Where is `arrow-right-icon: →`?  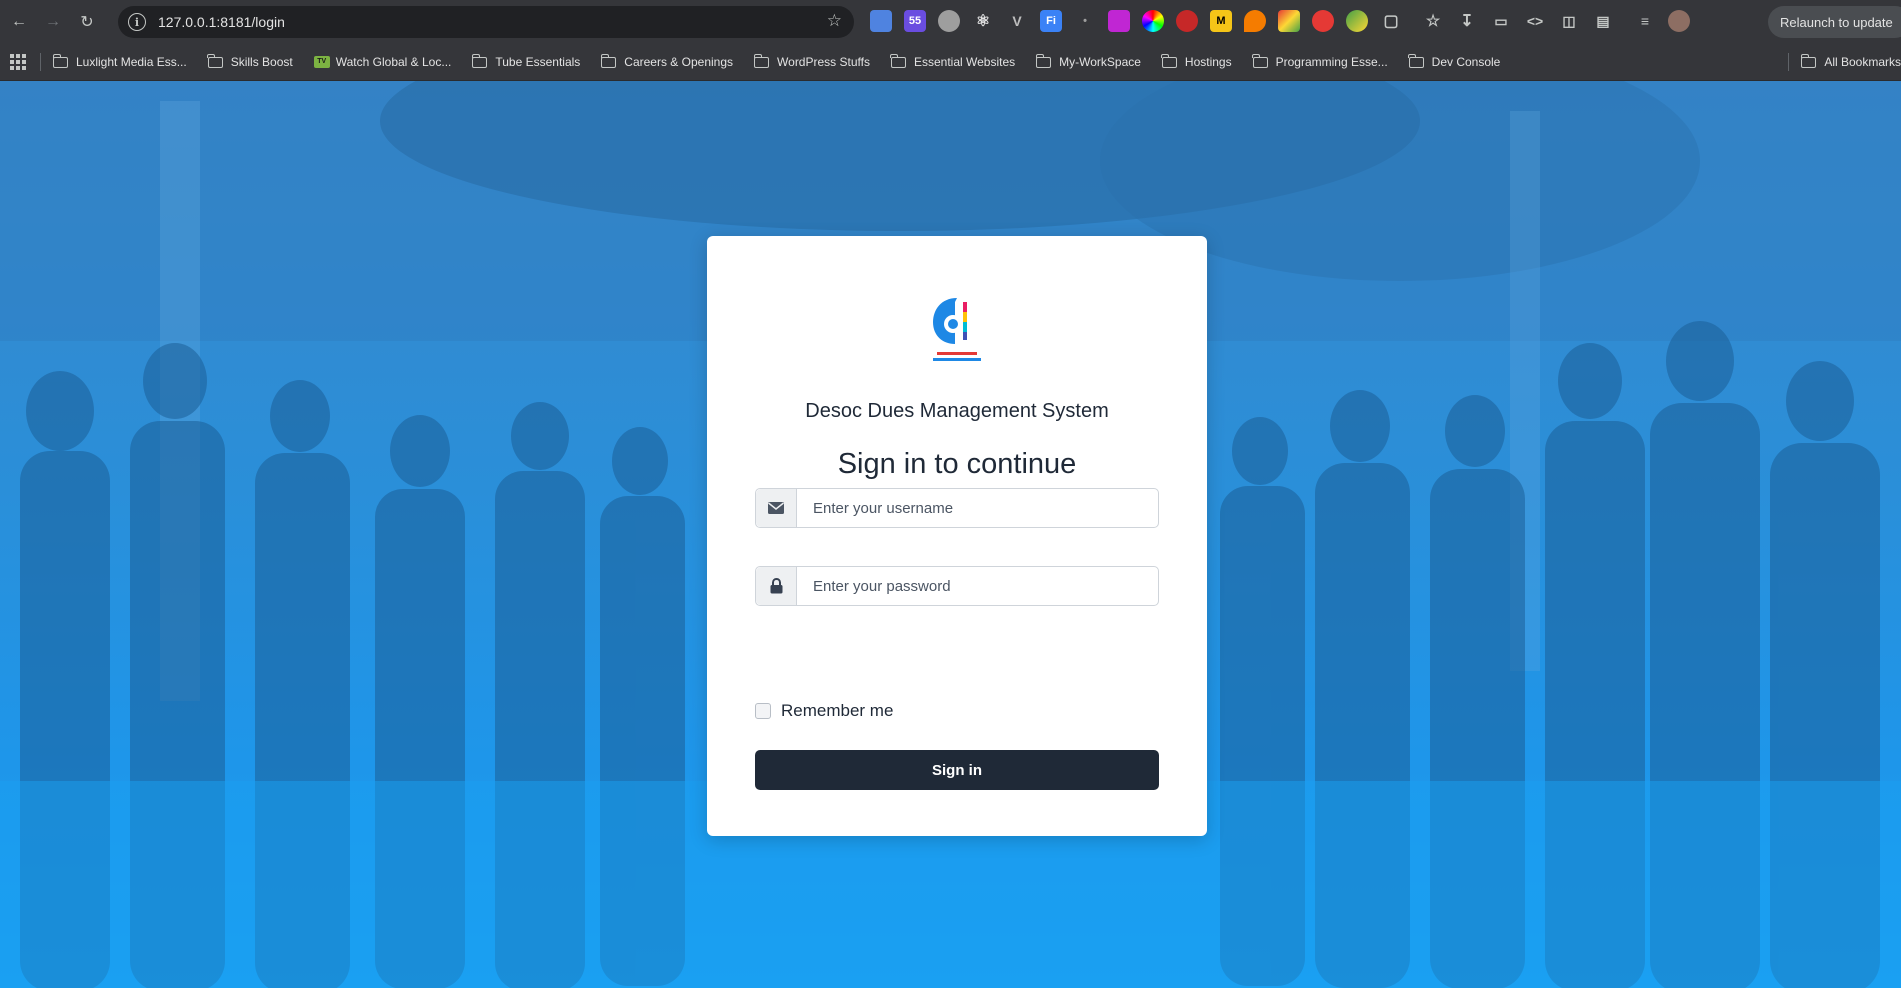 arrow-right-icon: → is located at coordinates (53, 21).